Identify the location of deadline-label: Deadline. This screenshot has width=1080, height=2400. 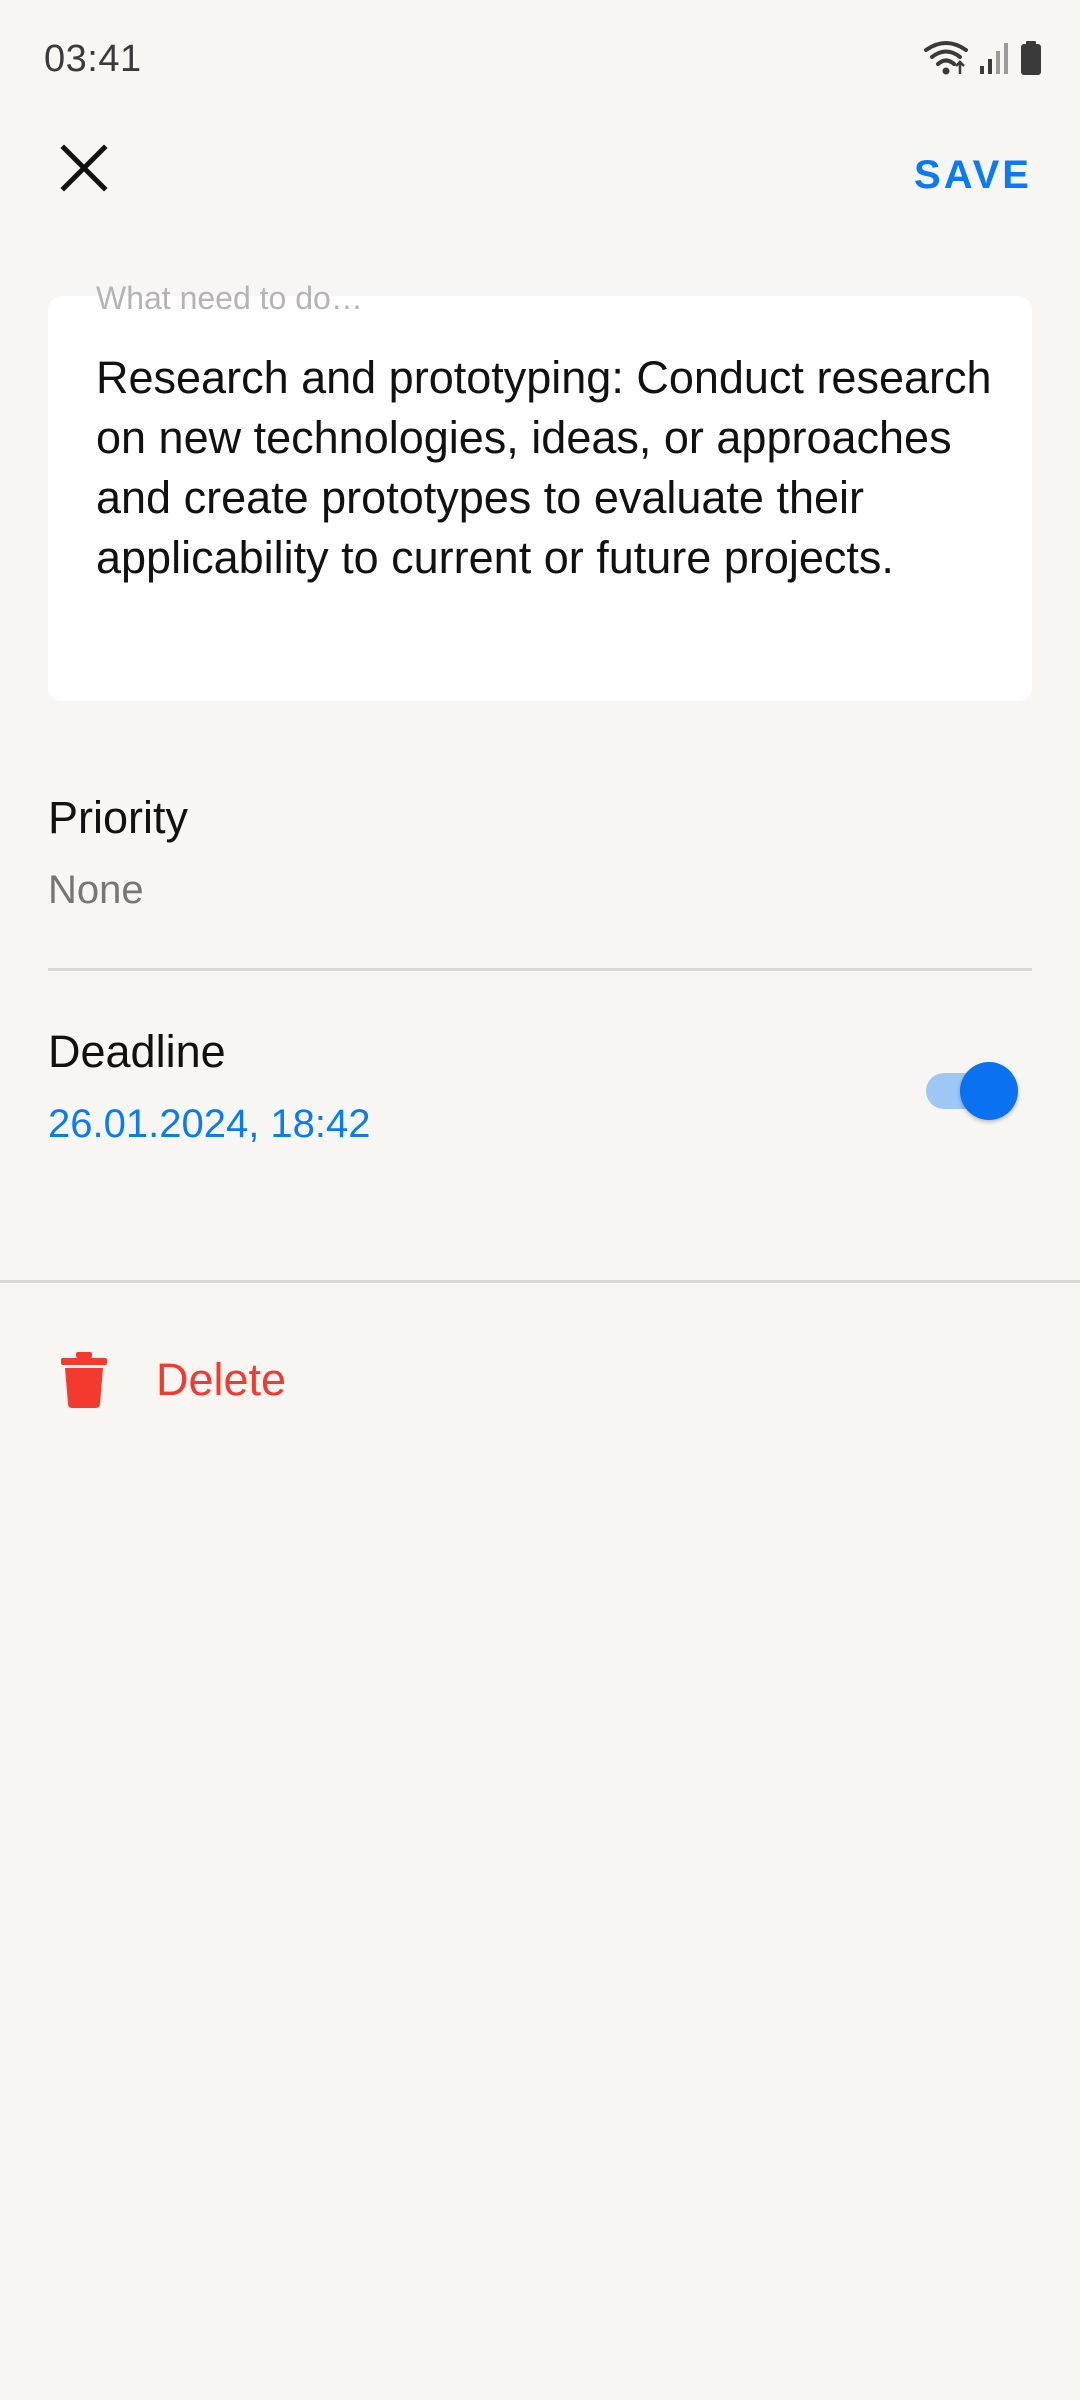
(137, 1051).